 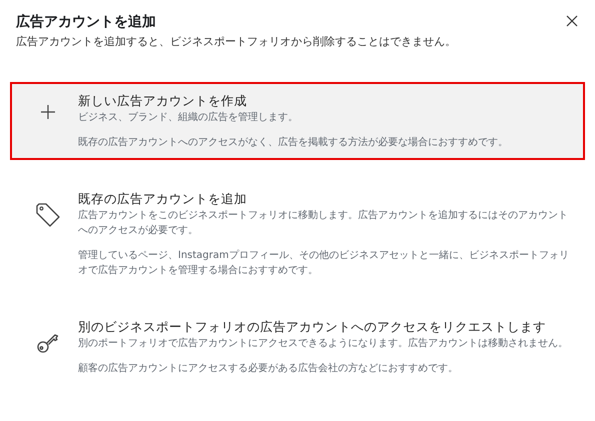 What do you see at coordinates (268, 369) in the screenshot?
I see `option-note: 顧客の広告アカウントにアクセスする必要がある広告会社の方などにおすすめです。` at bounding box center [268, 369].